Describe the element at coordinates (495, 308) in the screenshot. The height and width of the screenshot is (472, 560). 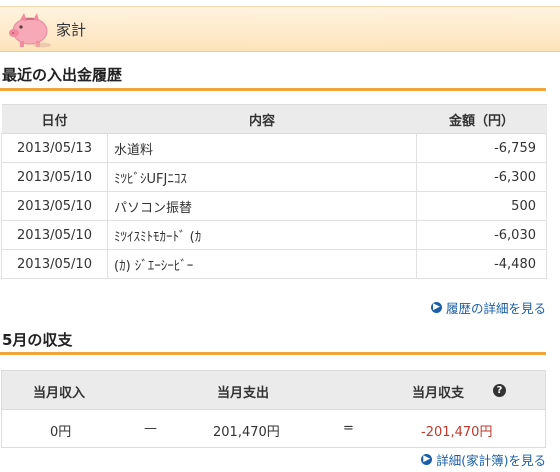
I see `history-detail-link-label: 履歴の詳細を見る` at that location.